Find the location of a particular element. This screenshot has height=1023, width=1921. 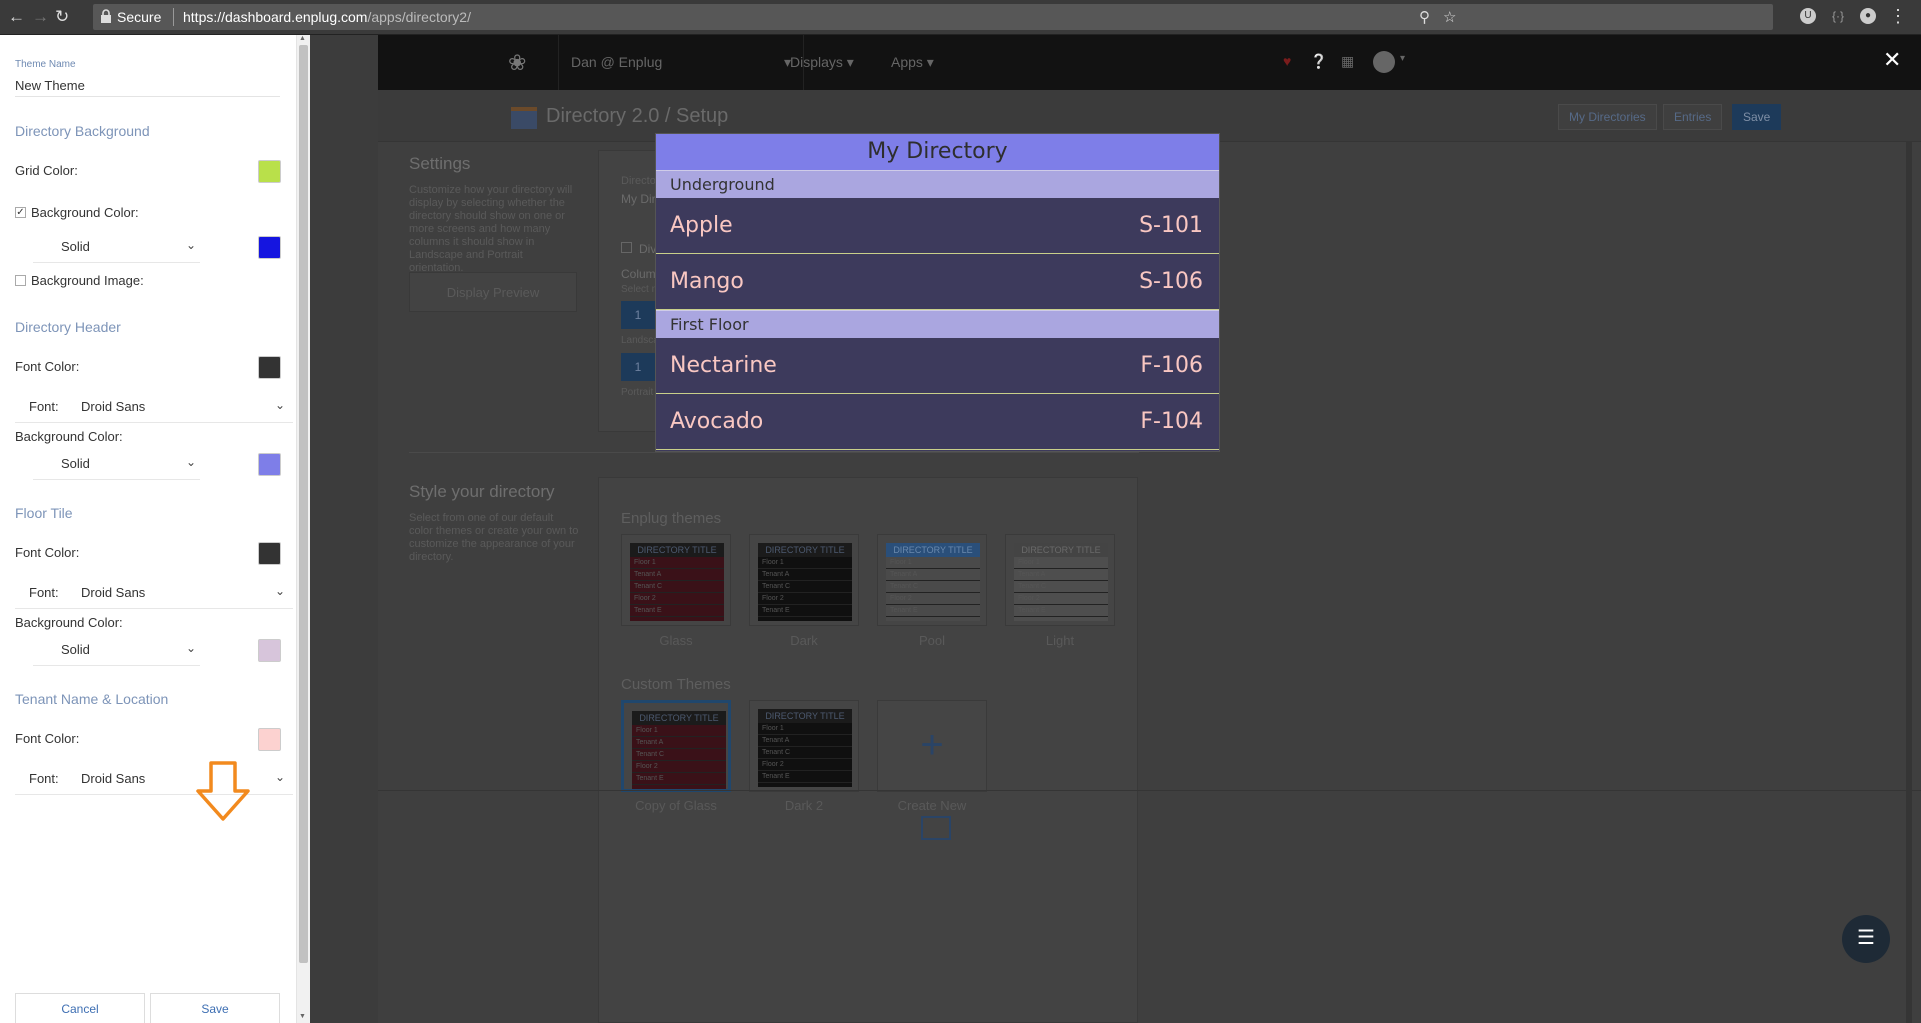

entries-button: Entries is located at coordinates (1693, 117).